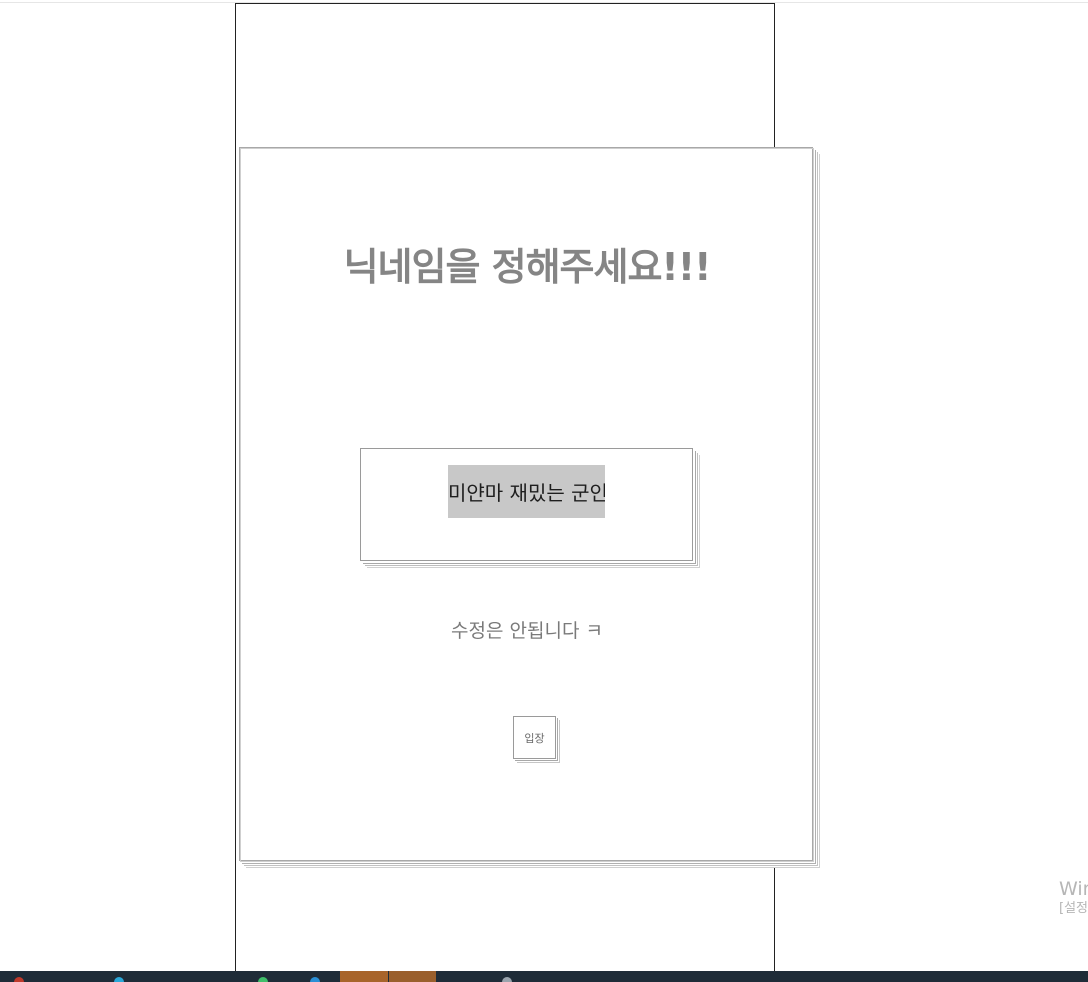  What do you see at coordinates (315, 979) in the screenshot?
I see `chat-icon` at bounding box center [315, 979].